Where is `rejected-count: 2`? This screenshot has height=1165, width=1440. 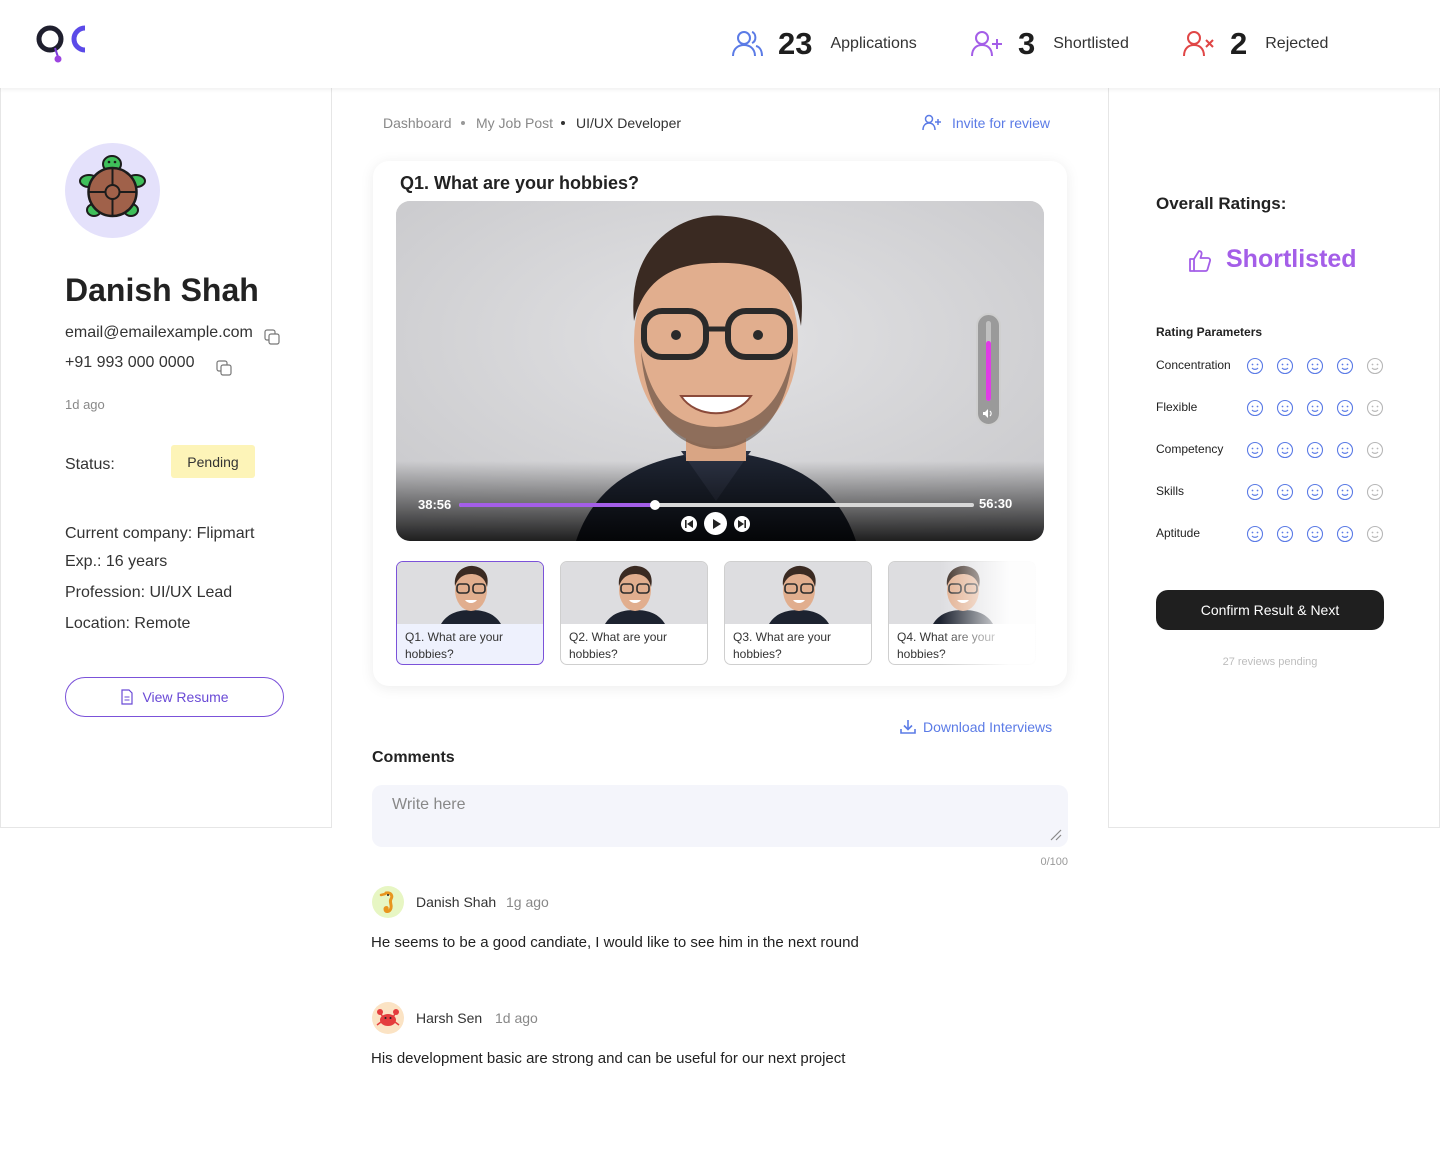 rejected-count: 2 is located at coordinates (1239, 43).